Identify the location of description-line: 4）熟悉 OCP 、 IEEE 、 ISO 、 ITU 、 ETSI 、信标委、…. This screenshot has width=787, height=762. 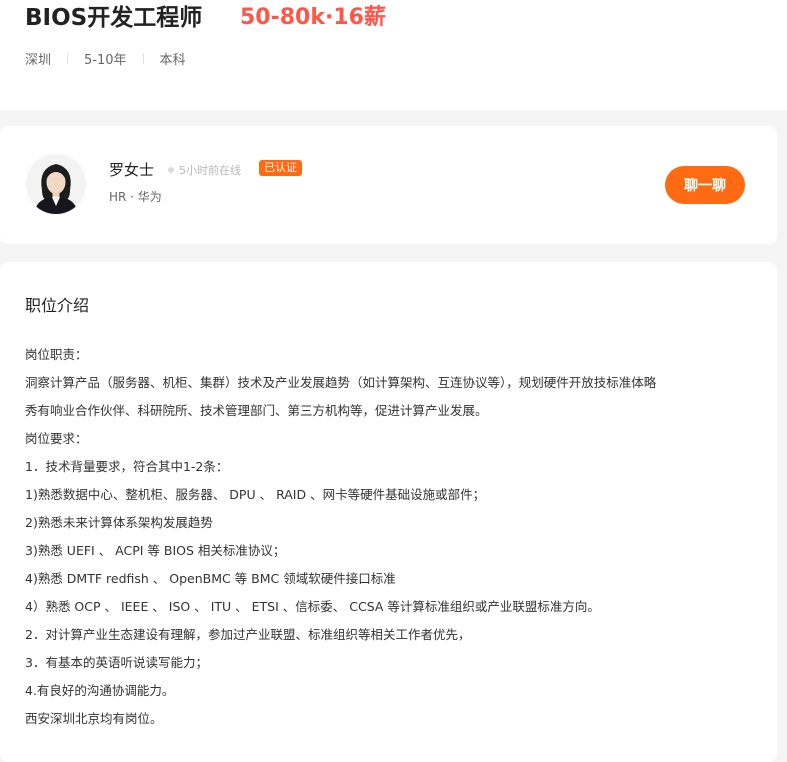
(312, 606).